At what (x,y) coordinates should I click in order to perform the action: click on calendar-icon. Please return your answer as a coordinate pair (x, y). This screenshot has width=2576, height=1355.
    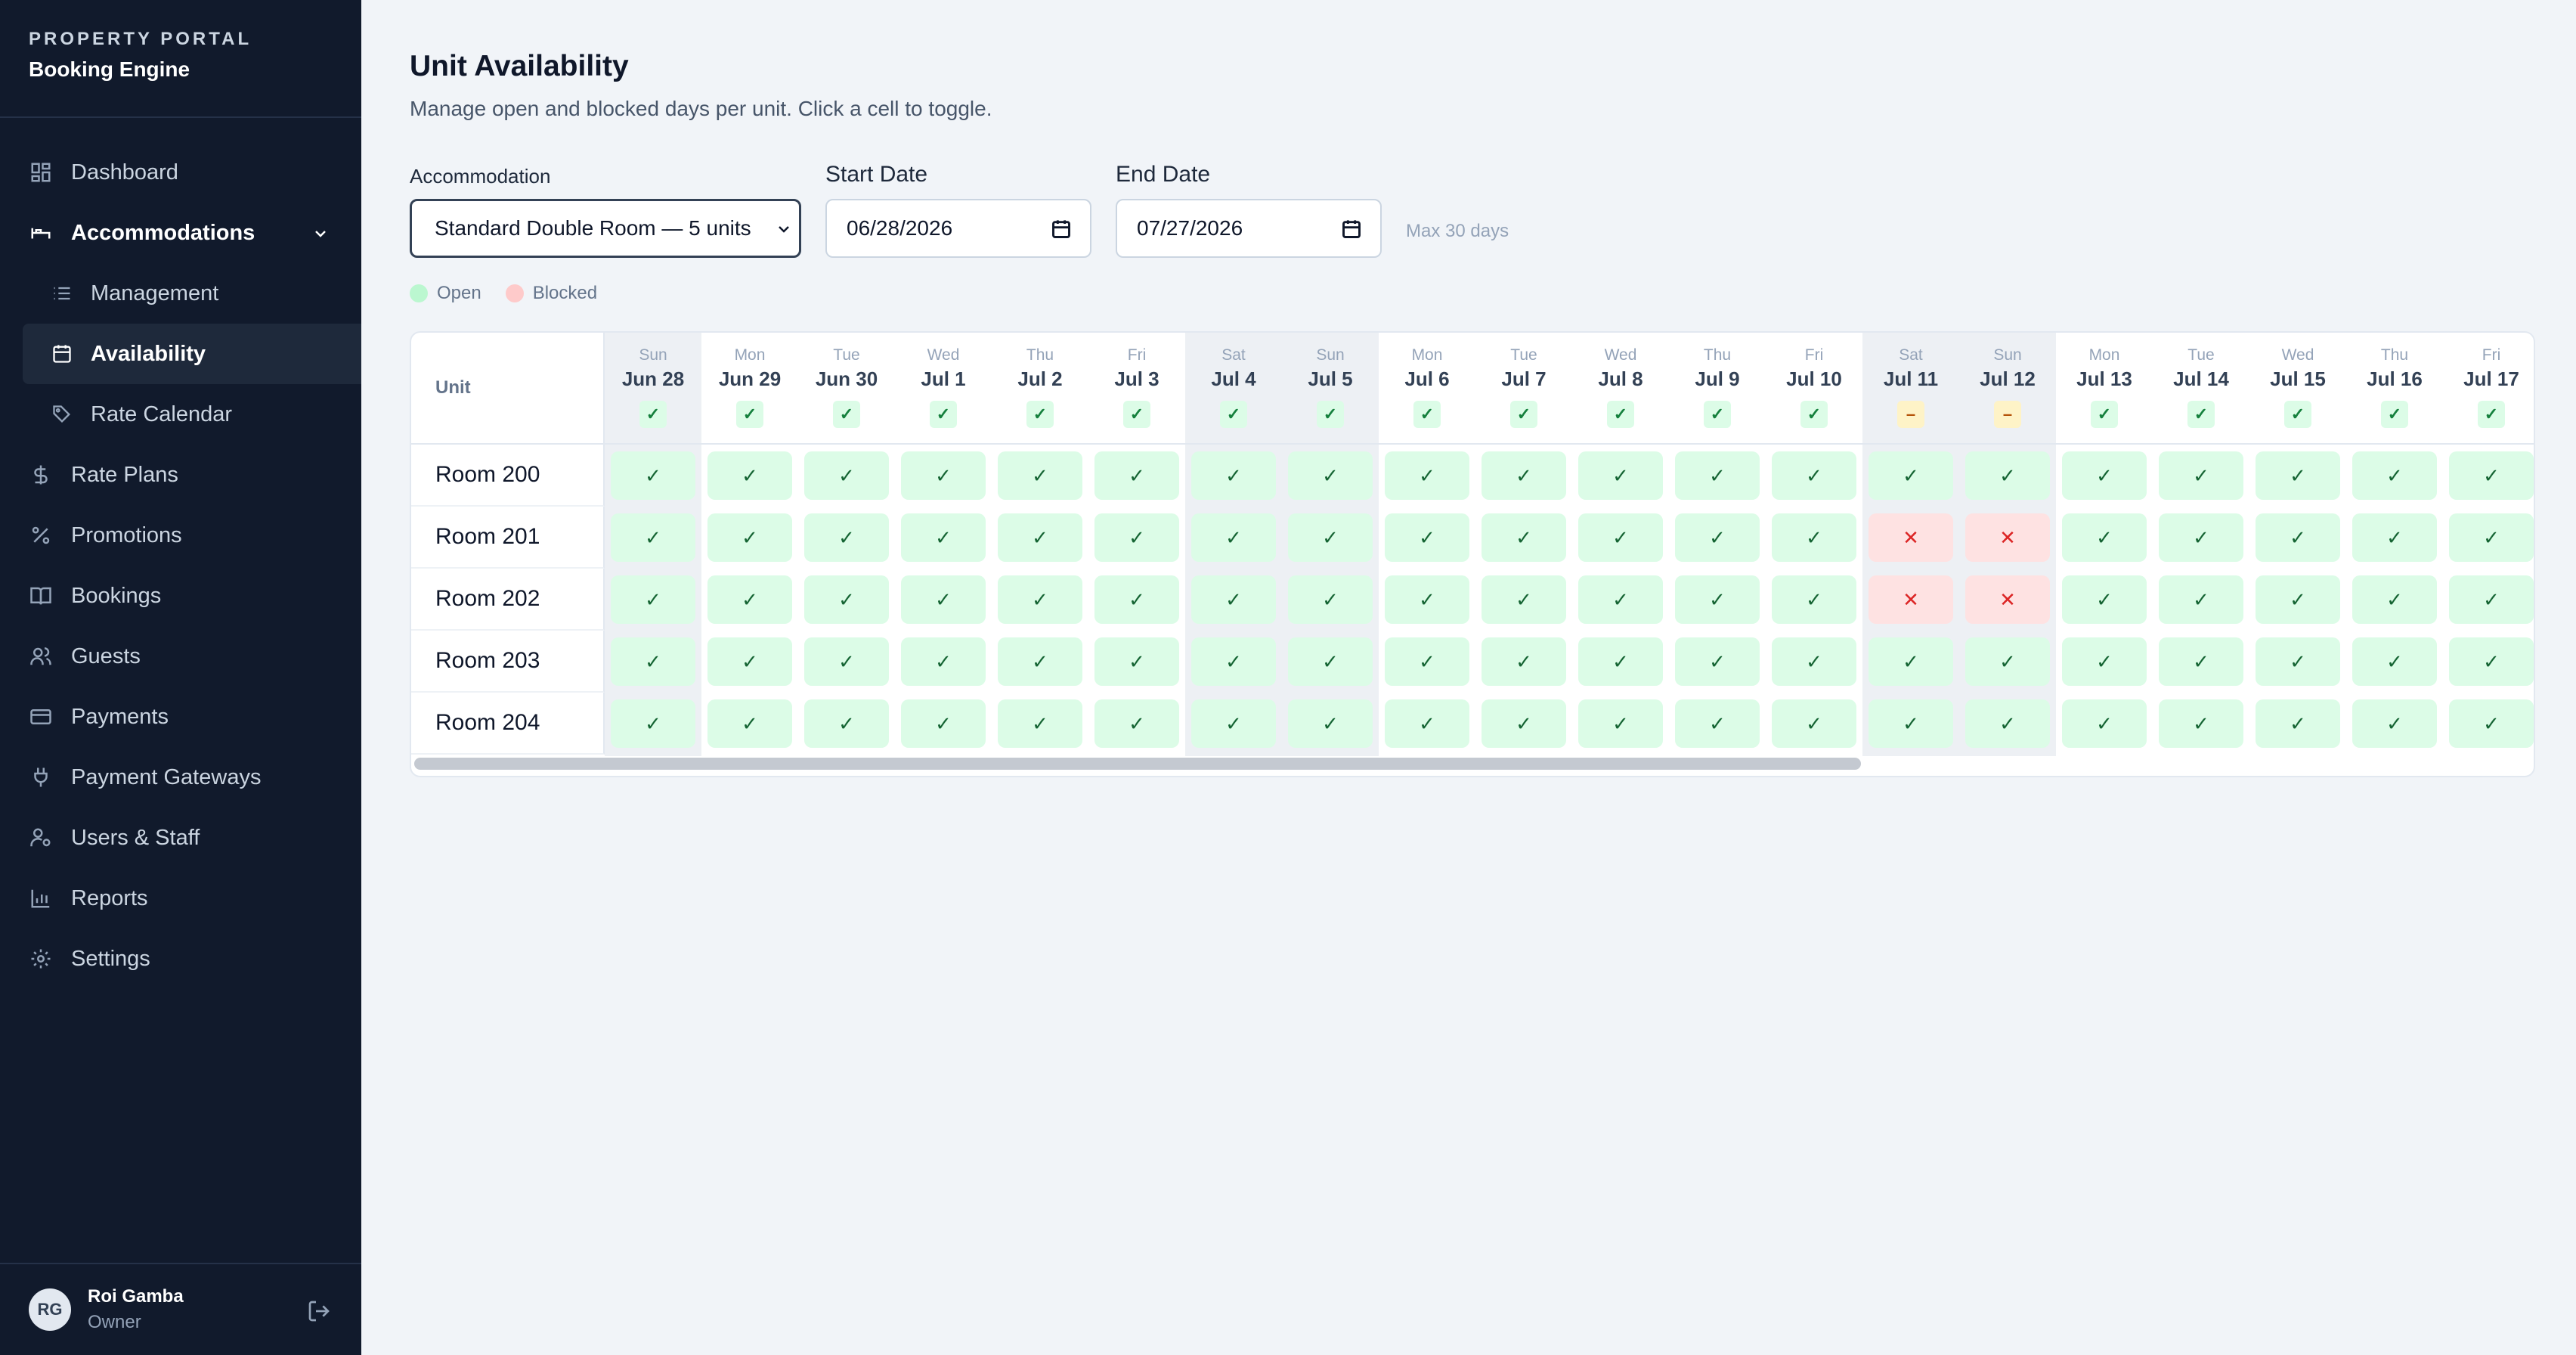
    Looking at the image, I should click on (1061, 230).